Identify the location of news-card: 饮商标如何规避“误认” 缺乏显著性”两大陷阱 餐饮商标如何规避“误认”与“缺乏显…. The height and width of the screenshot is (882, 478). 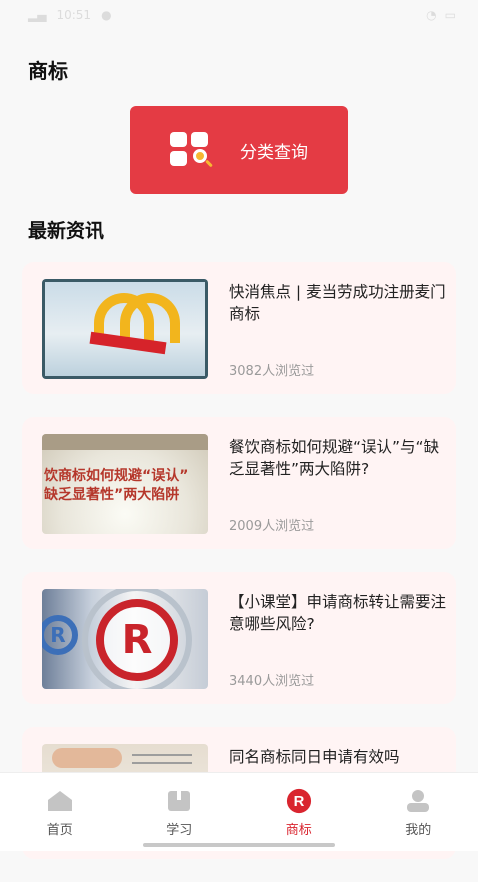
(239, 483).